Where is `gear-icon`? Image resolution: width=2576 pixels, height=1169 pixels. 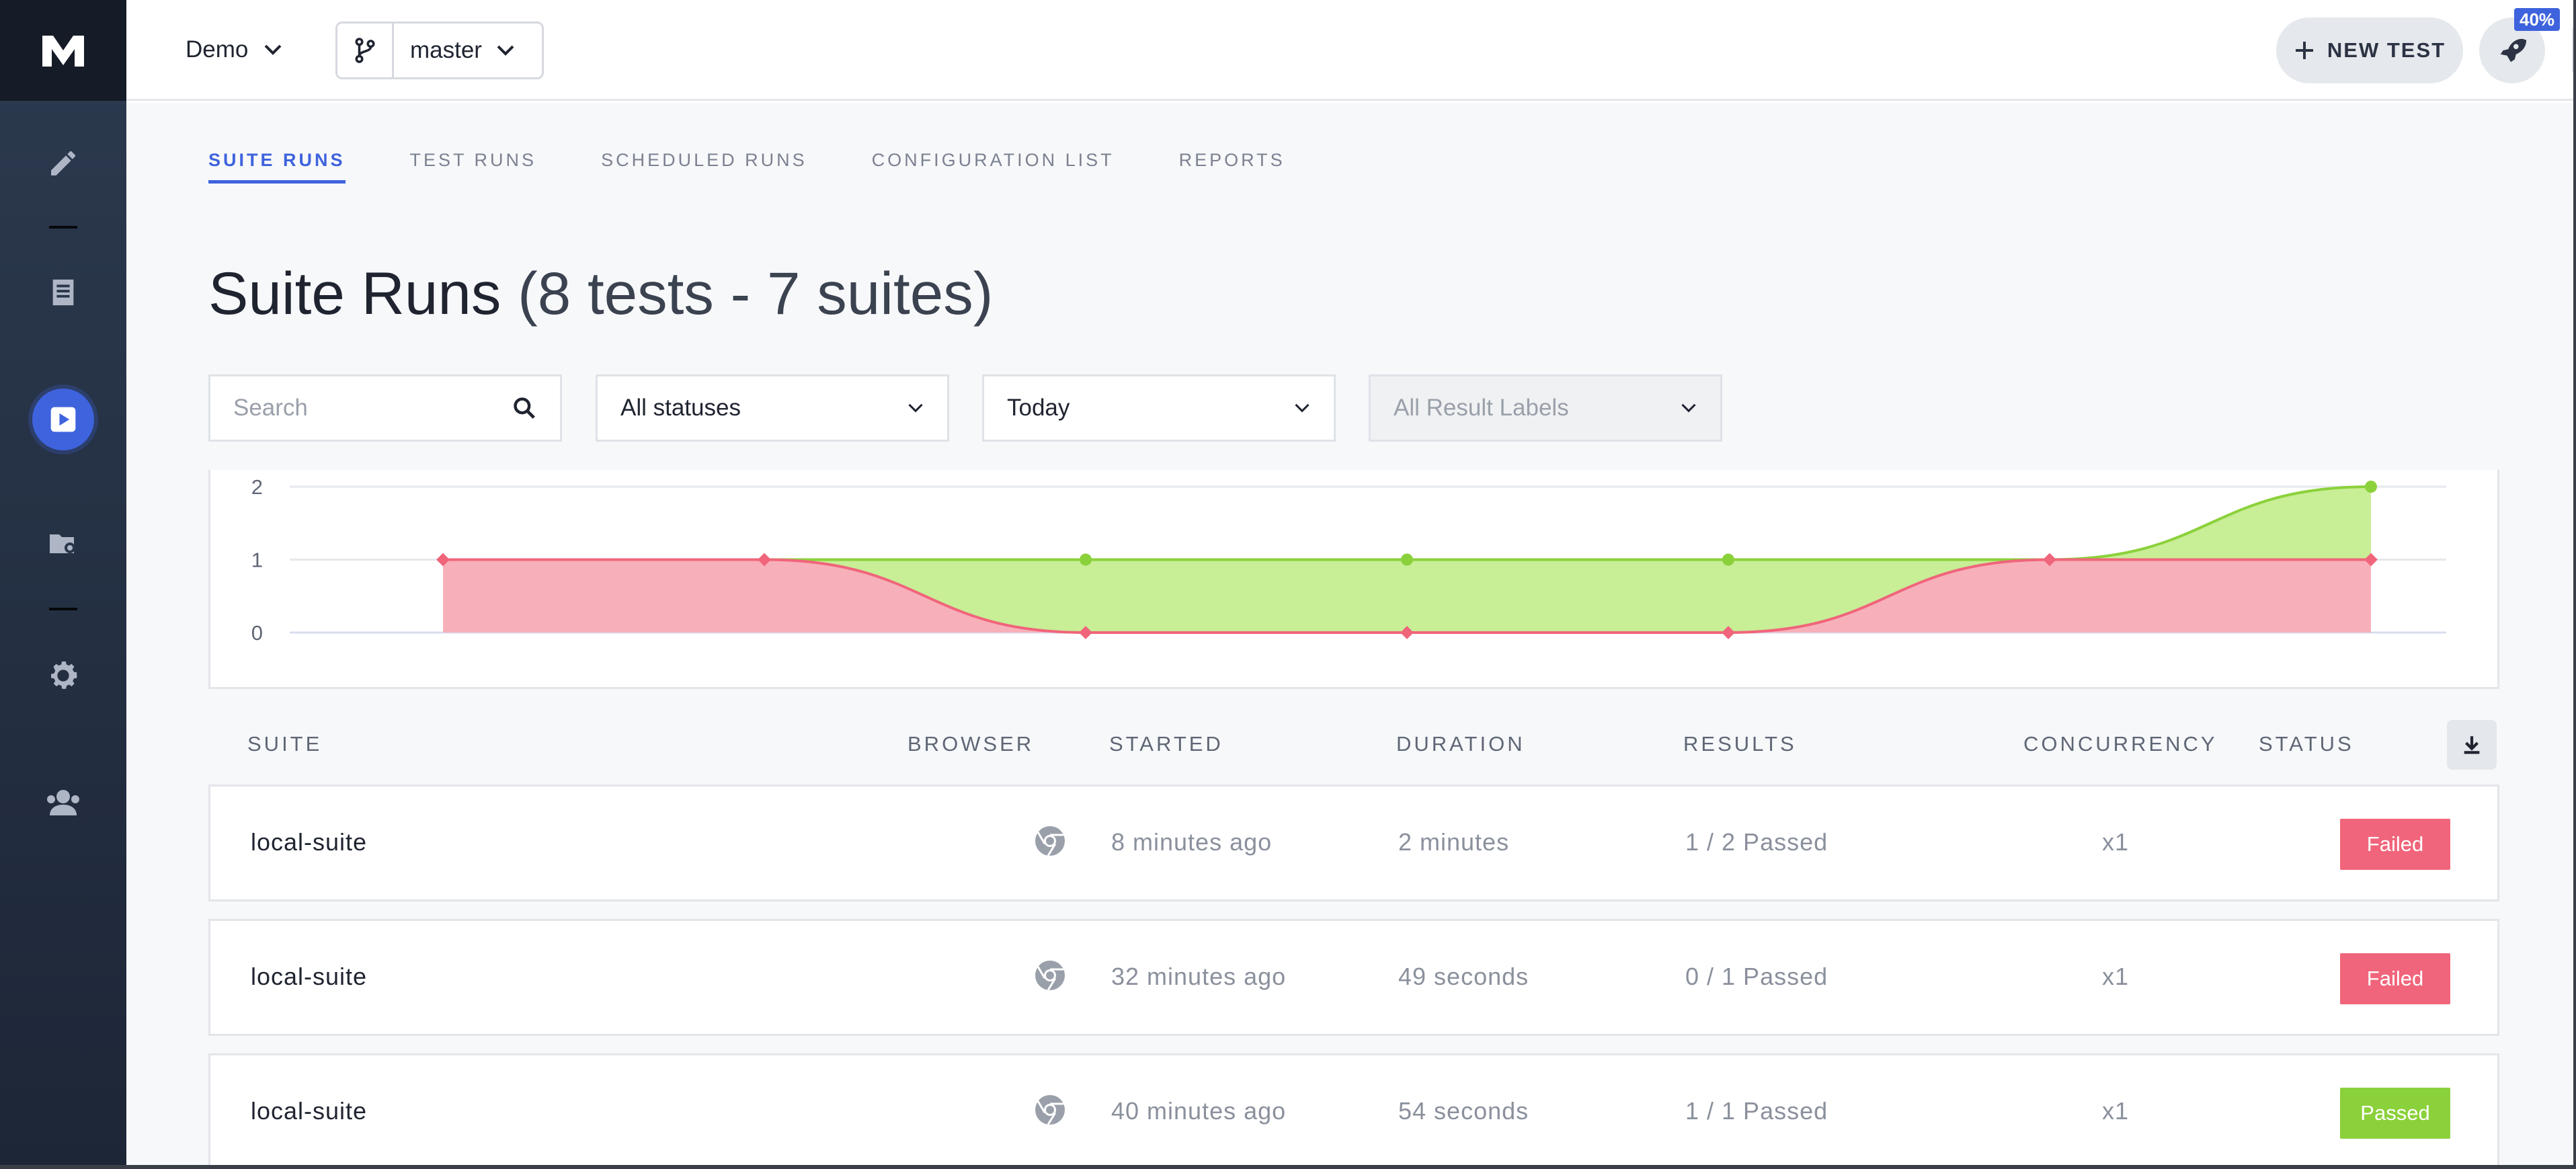 gear-icon is located at coordinates (64, 675).